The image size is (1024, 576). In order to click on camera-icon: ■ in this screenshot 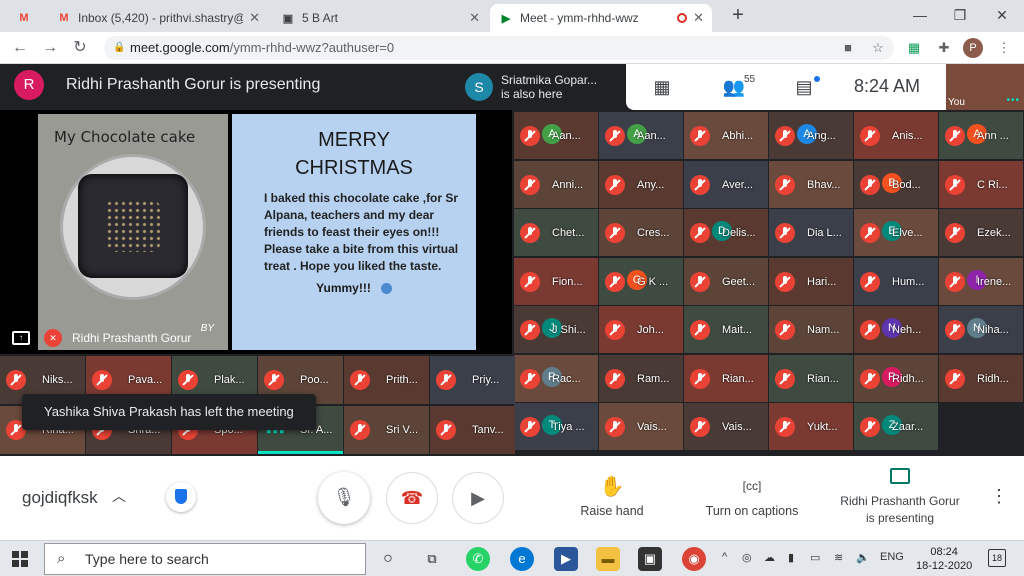, I will do `click(848, 48)`.